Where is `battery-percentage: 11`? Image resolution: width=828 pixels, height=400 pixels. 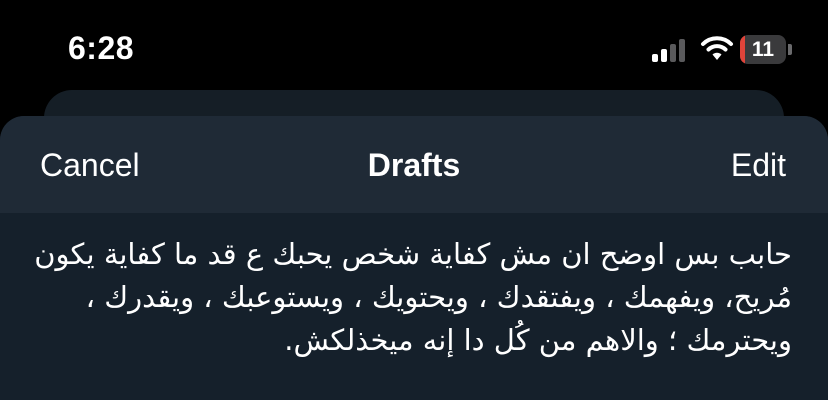
battery-percentage: 11 is located at coordinates (763, 49).